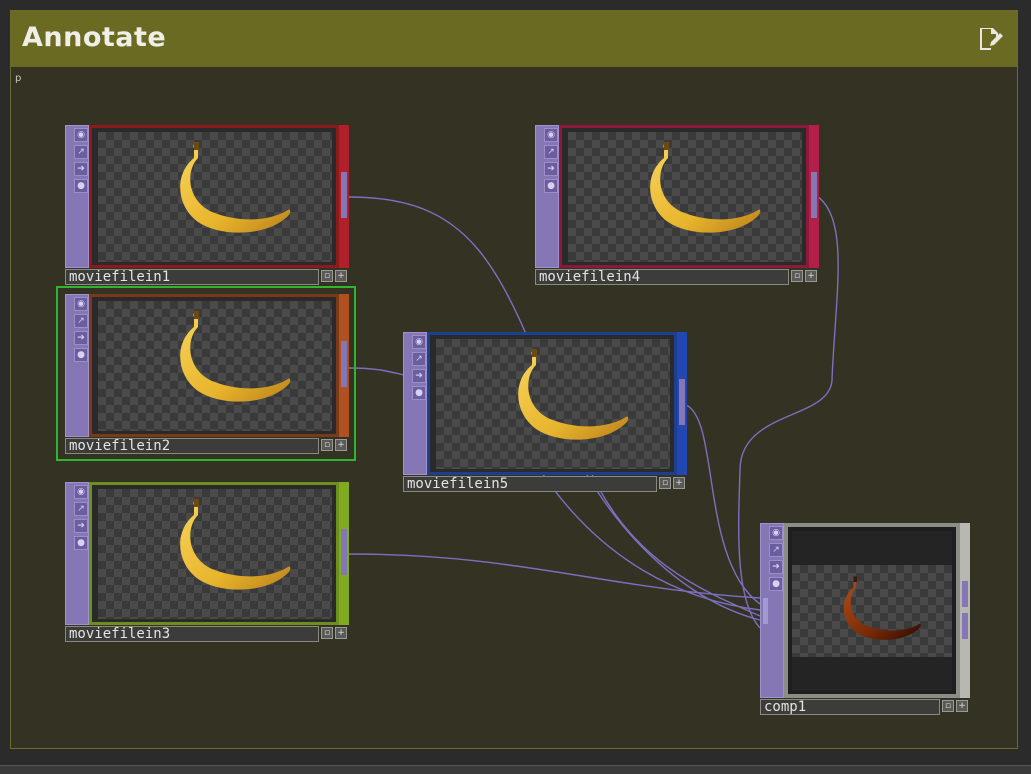  Describe the element at coordinates (872, 548) in the screenshot. I see `comp-viewer-top` at that location.